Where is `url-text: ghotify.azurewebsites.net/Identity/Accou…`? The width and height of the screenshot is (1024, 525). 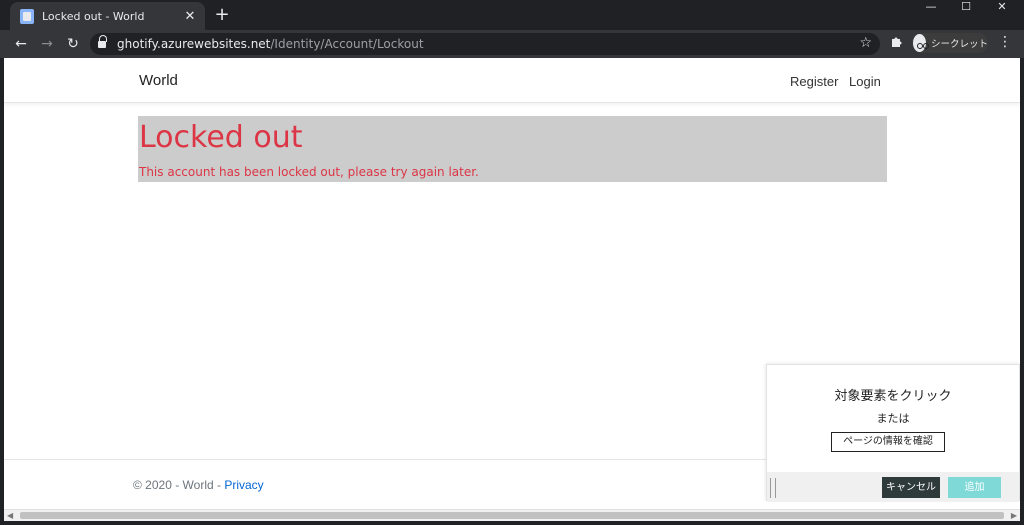
url-text: ghotify.azurewebsites.net/Identity/Accou… is located at coordinates (270, 44).